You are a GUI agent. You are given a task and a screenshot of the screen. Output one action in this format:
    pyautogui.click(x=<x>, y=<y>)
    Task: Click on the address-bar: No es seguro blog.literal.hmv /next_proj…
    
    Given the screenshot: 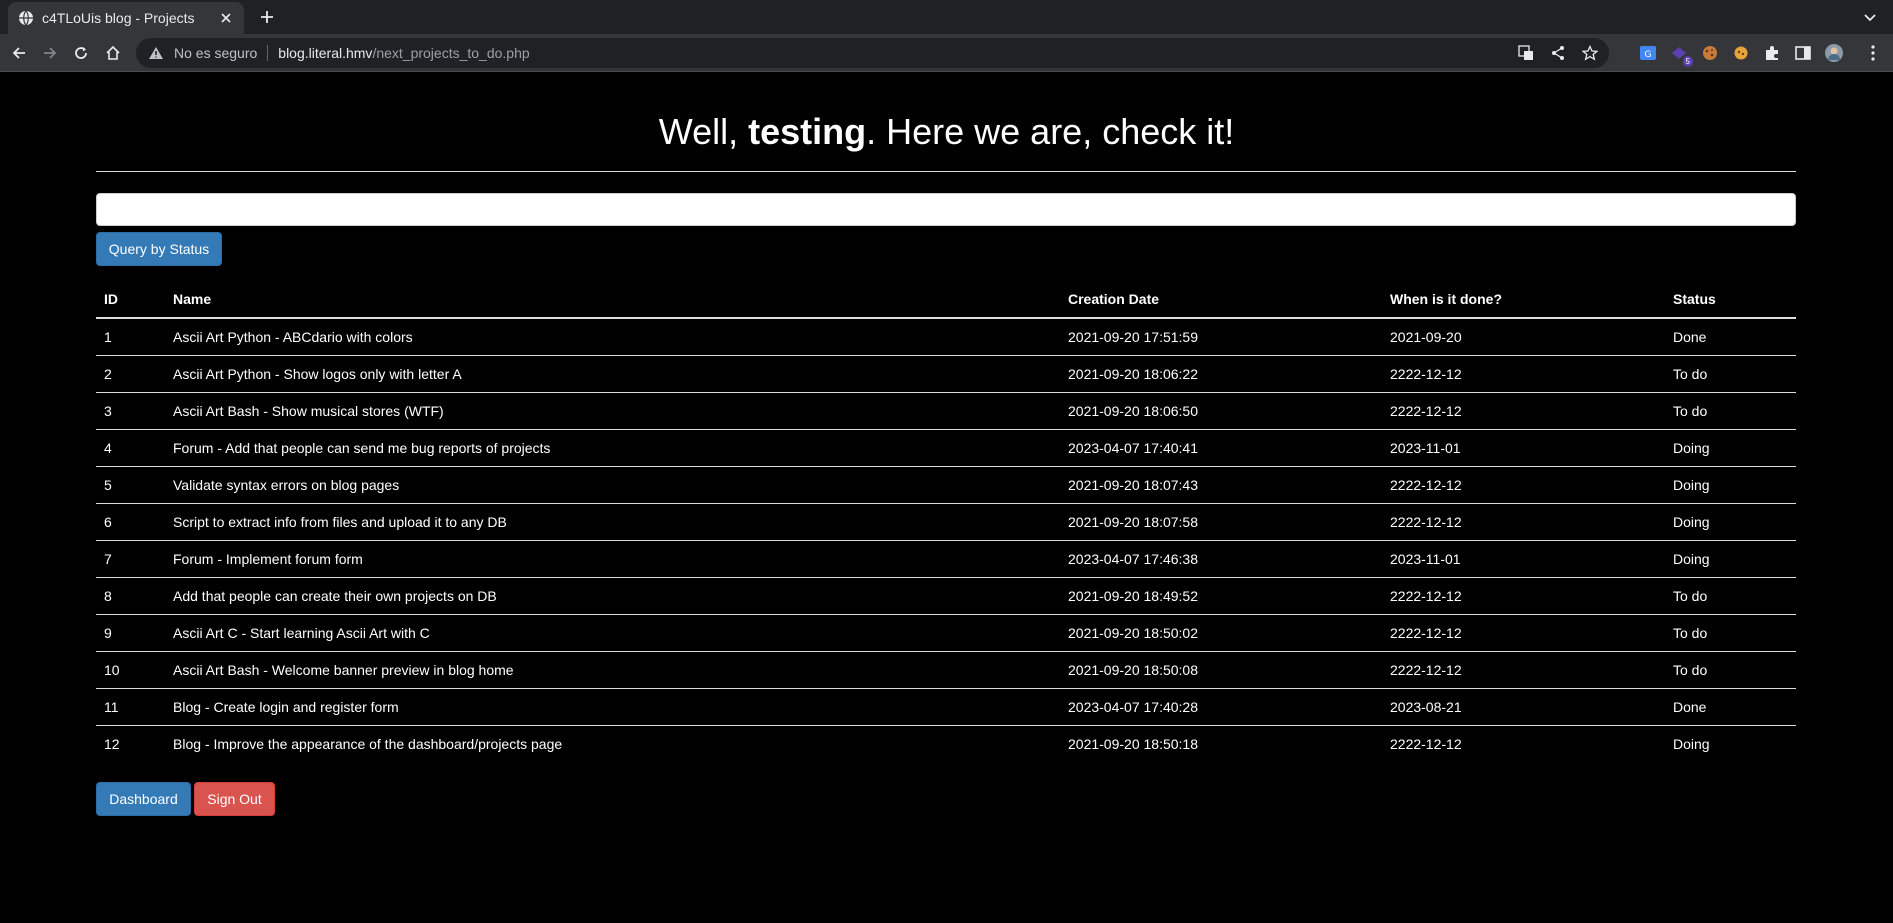 What is the action you would take?
    pyautogui.click(x=872, y=53)
    